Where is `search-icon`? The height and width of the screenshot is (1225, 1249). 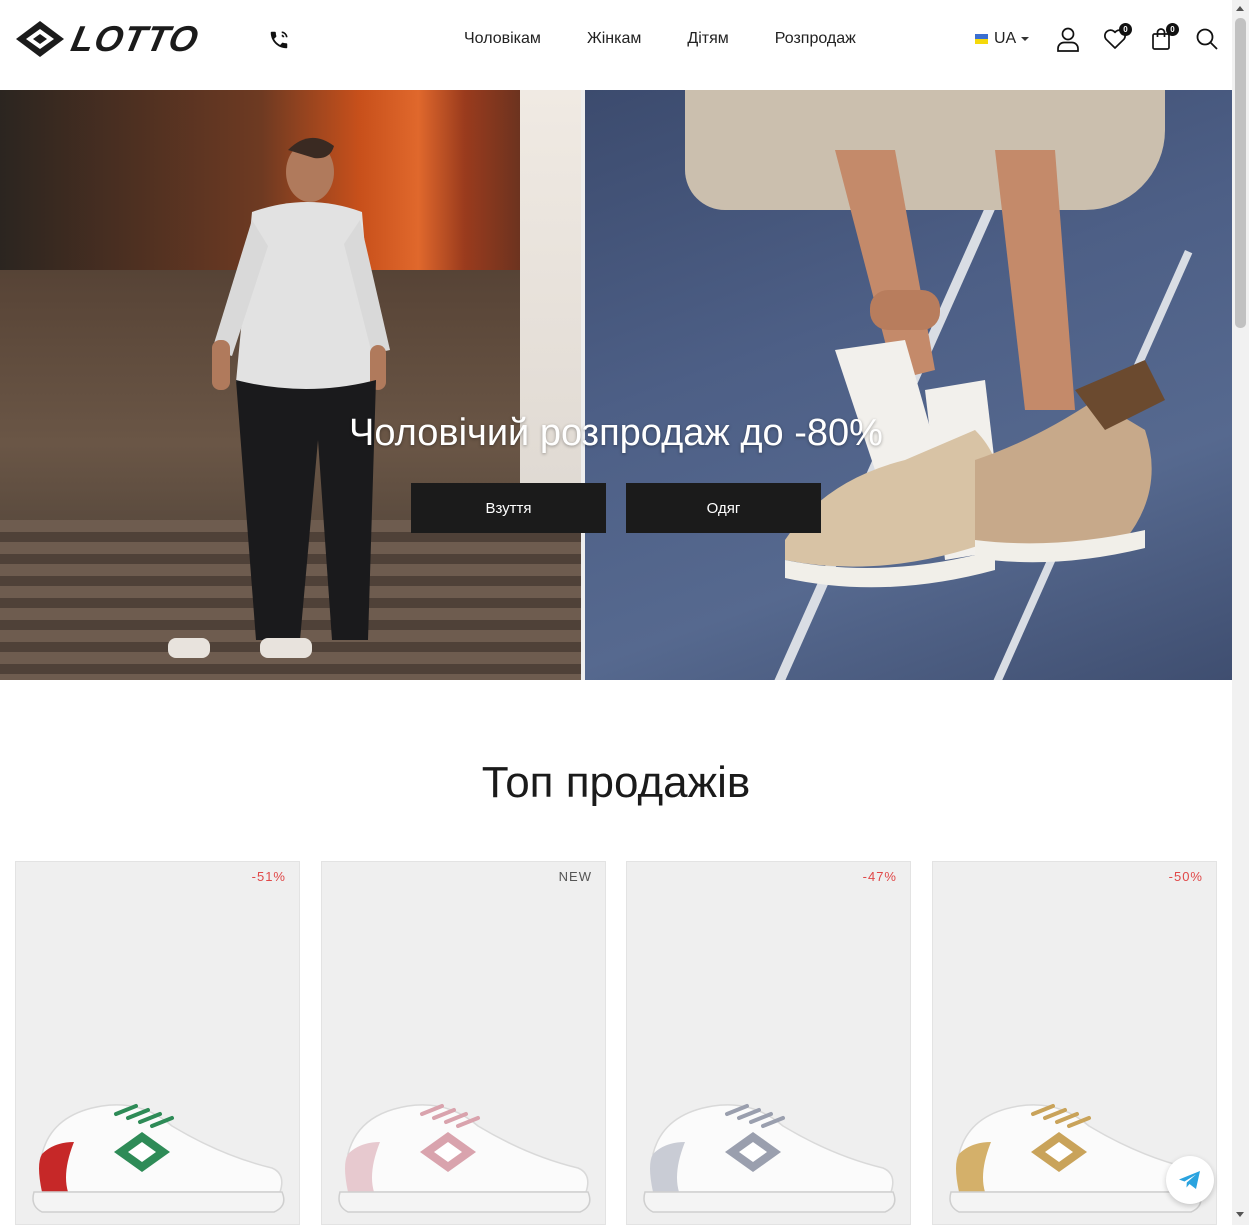
search-icon is located at coordinates (1207, 39).